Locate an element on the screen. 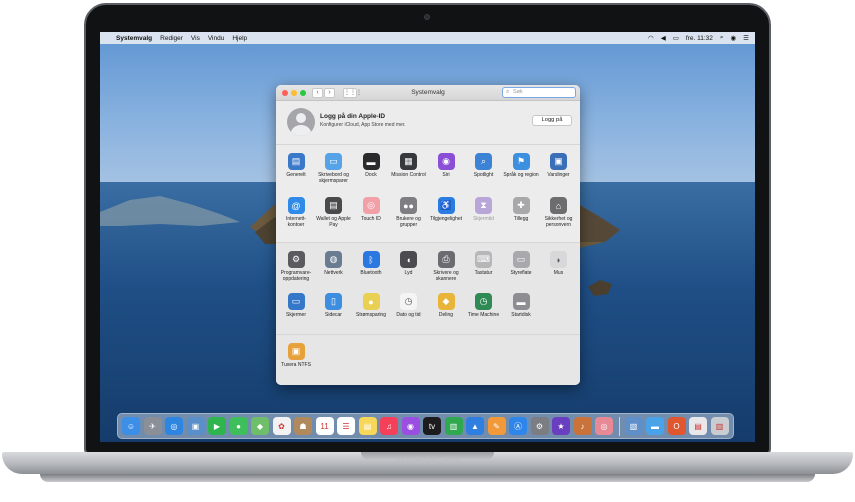 Image resolution: width=855 pixels, height=502 pixels. pref-item-label: Brukere og grupper is located at coordinates (408, 222).